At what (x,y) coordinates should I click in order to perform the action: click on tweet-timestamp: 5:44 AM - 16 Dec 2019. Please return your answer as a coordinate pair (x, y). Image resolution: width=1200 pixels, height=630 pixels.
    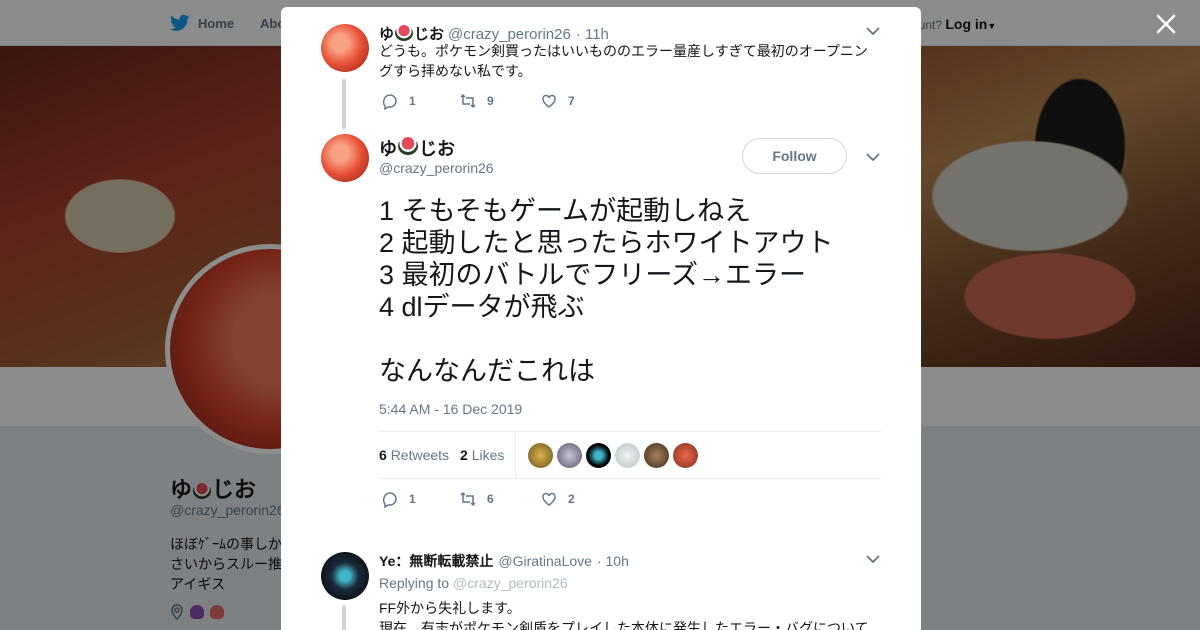
    Looking at the image, I should click on (450, 409).